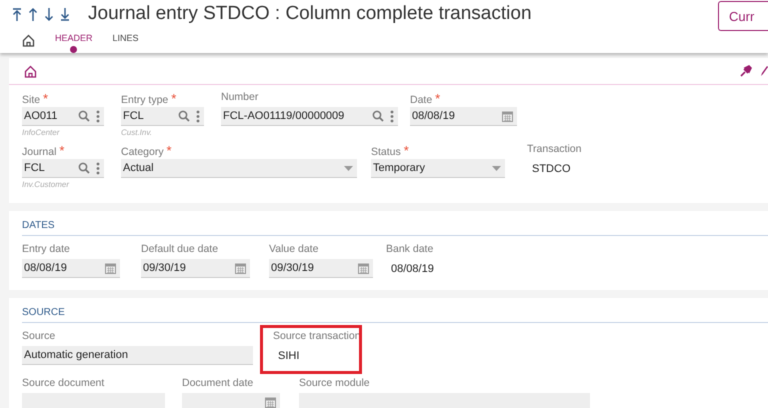 The image size is (768, 408). What do you see at coordinates (179, 249) in the screenshot?
I see `field-label: Default due date` at bounding box center [179, 249].